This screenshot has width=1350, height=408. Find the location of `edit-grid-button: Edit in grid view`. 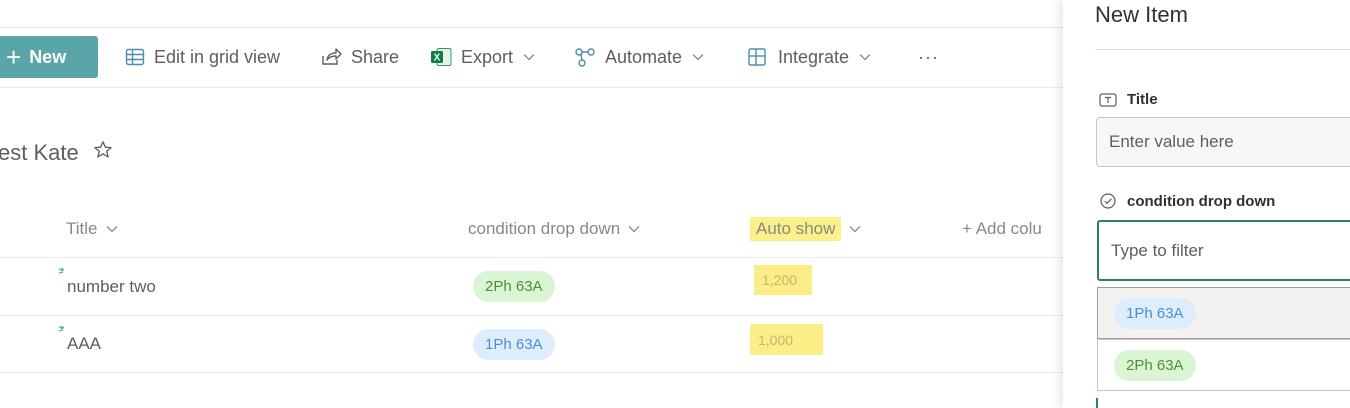

edit-grid-button: Edit in grid view is located at coordinates (202, 57).